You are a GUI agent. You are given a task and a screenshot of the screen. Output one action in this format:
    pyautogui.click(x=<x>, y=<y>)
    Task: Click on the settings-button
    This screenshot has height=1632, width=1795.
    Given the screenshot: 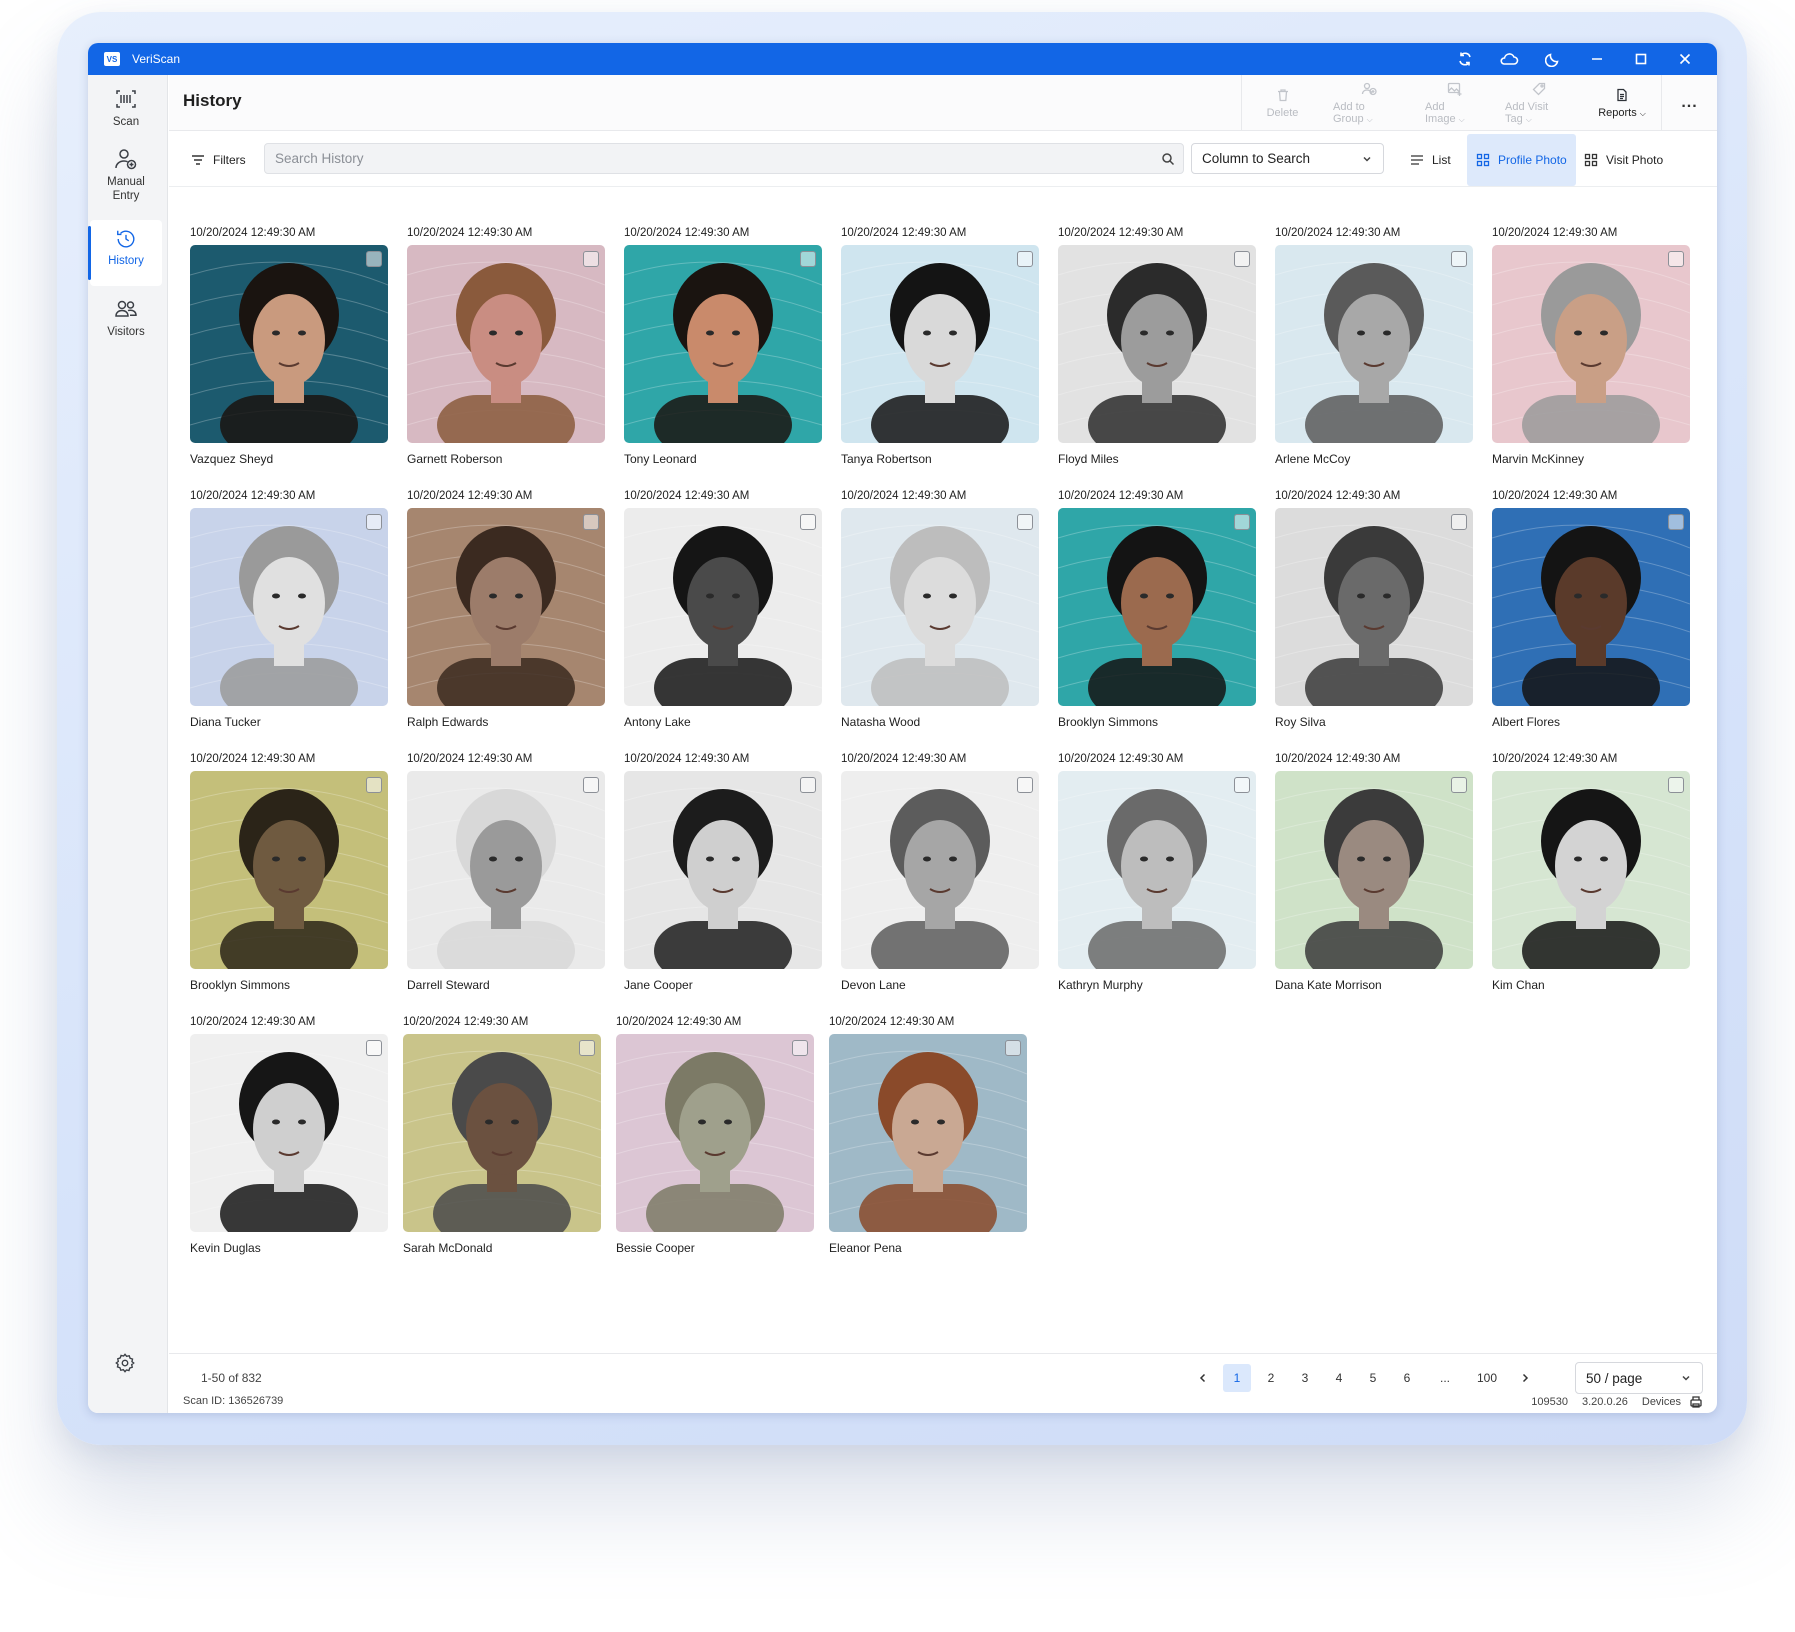 What is the action you would take?
    pyautogui.click(x=125, y=1365)
    